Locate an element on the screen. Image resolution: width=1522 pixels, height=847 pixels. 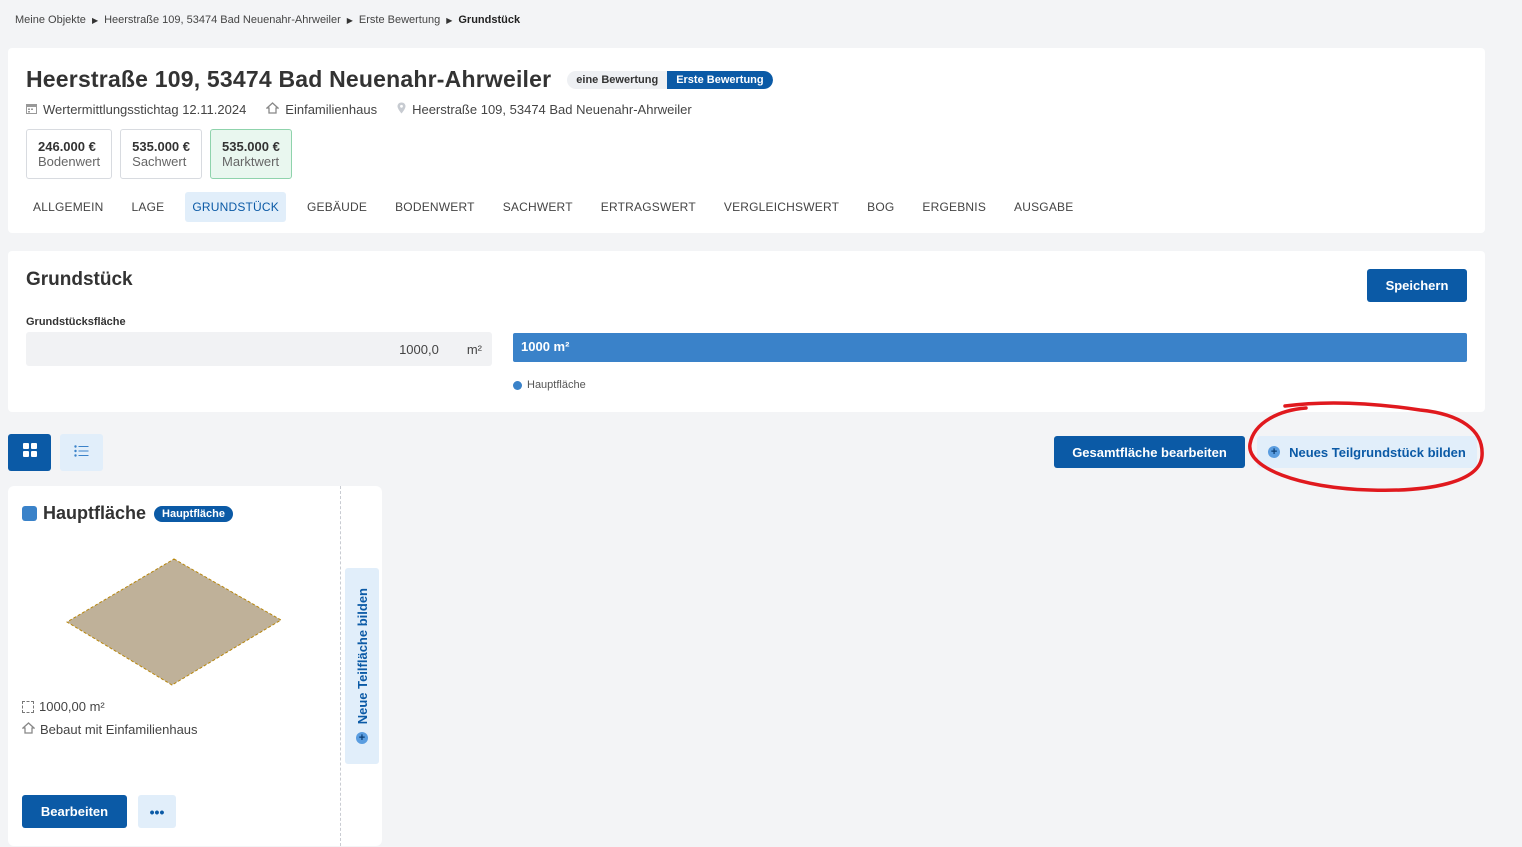
tab-allgemein: ALLGEMEIN is located at coordinates (68, 207).